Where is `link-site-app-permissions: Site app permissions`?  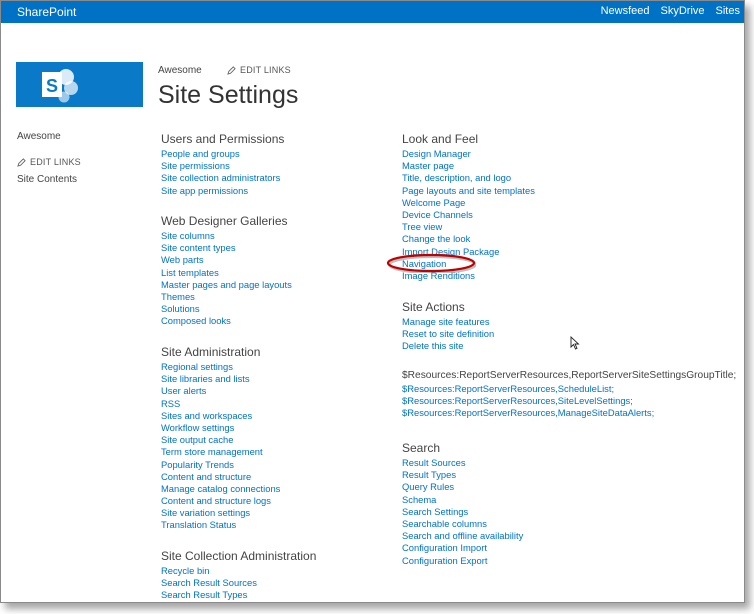 link-site-app-permissions: Site app permissions is located at coordinates (222, 191).